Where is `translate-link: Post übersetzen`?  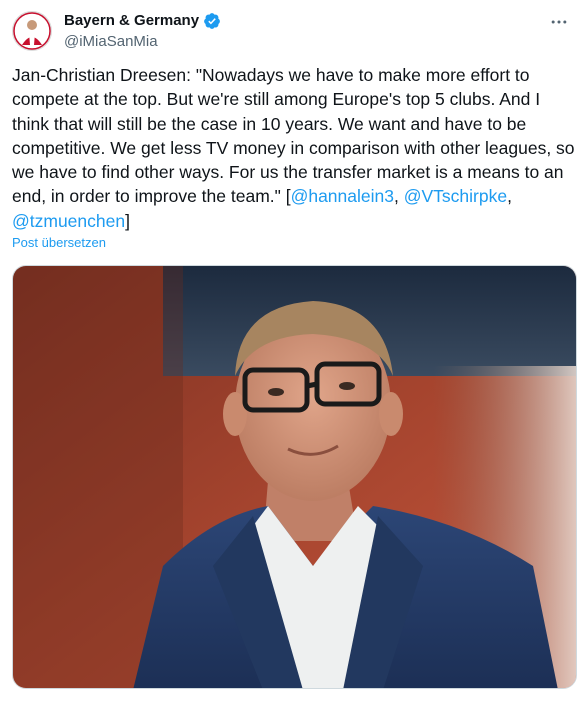 translate-link: Post übersetzen is located at coordinates (59, 242).